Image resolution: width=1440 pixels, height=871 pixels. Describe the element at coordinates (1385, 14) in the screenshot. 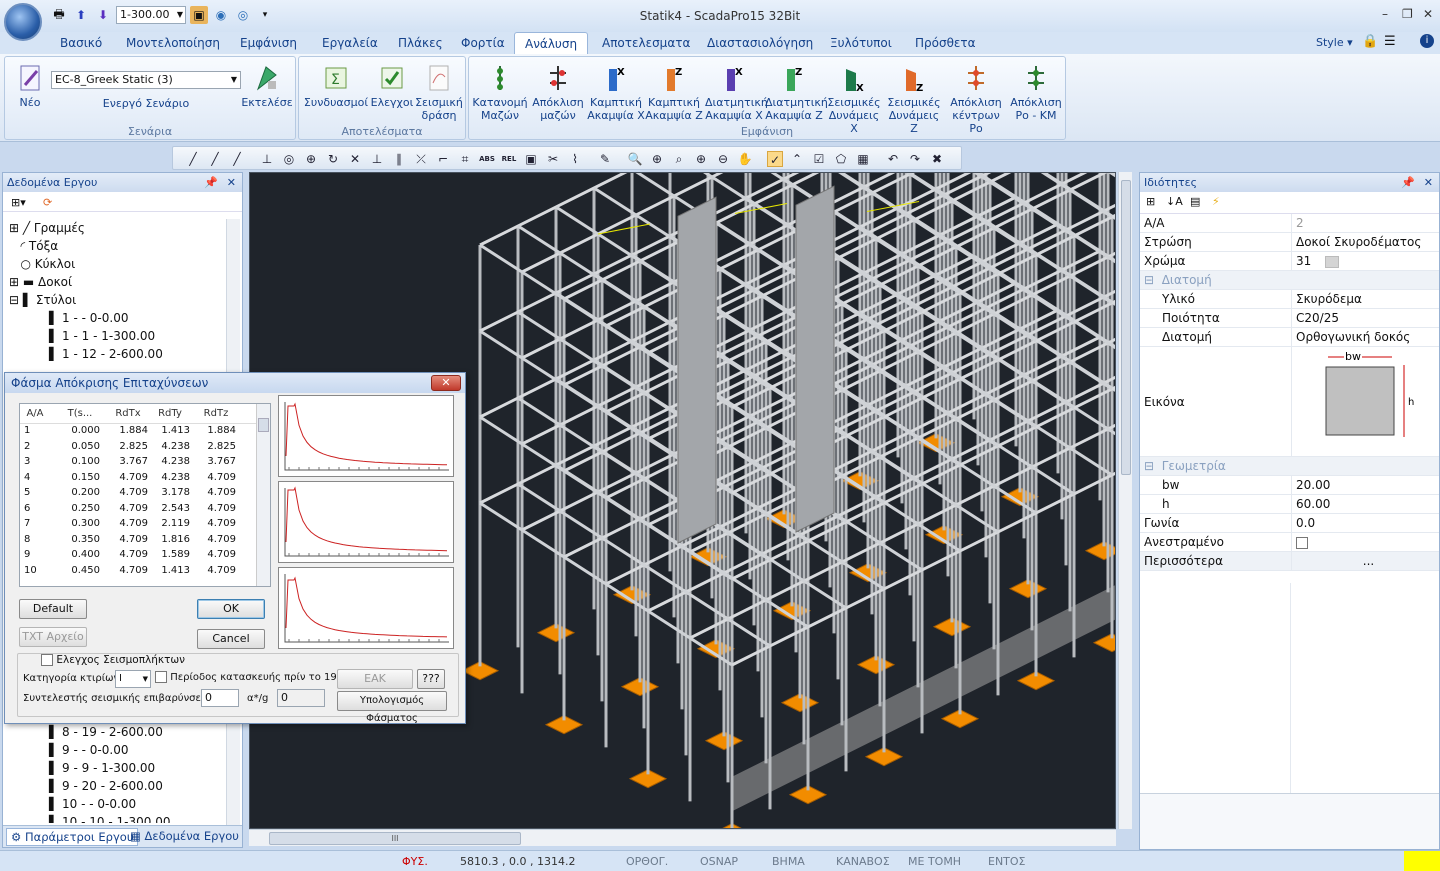

I see `minimize-icon: –` at that location.